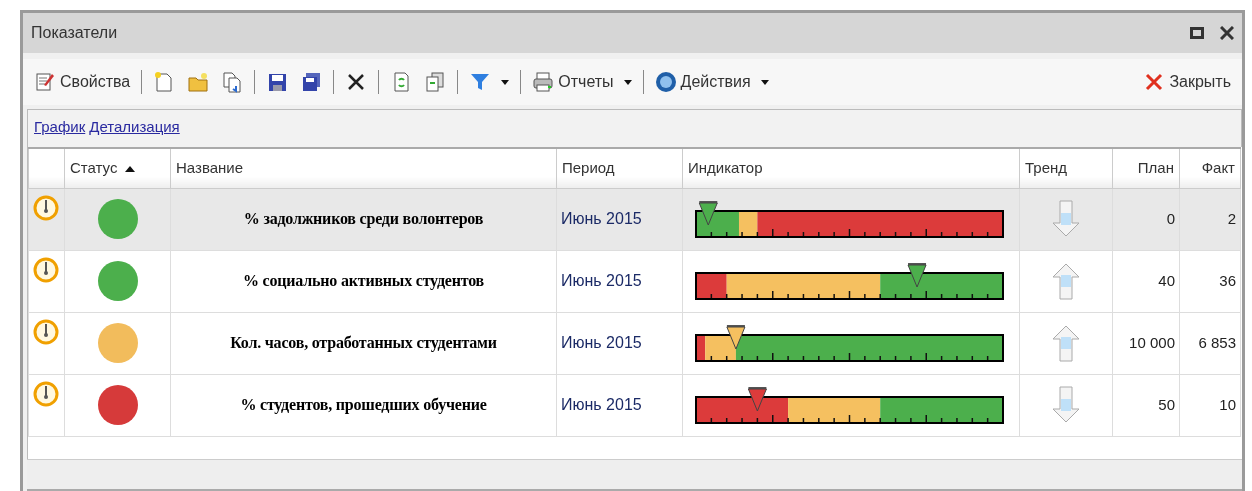  I want to click on copy-icon, so click(435, 82).